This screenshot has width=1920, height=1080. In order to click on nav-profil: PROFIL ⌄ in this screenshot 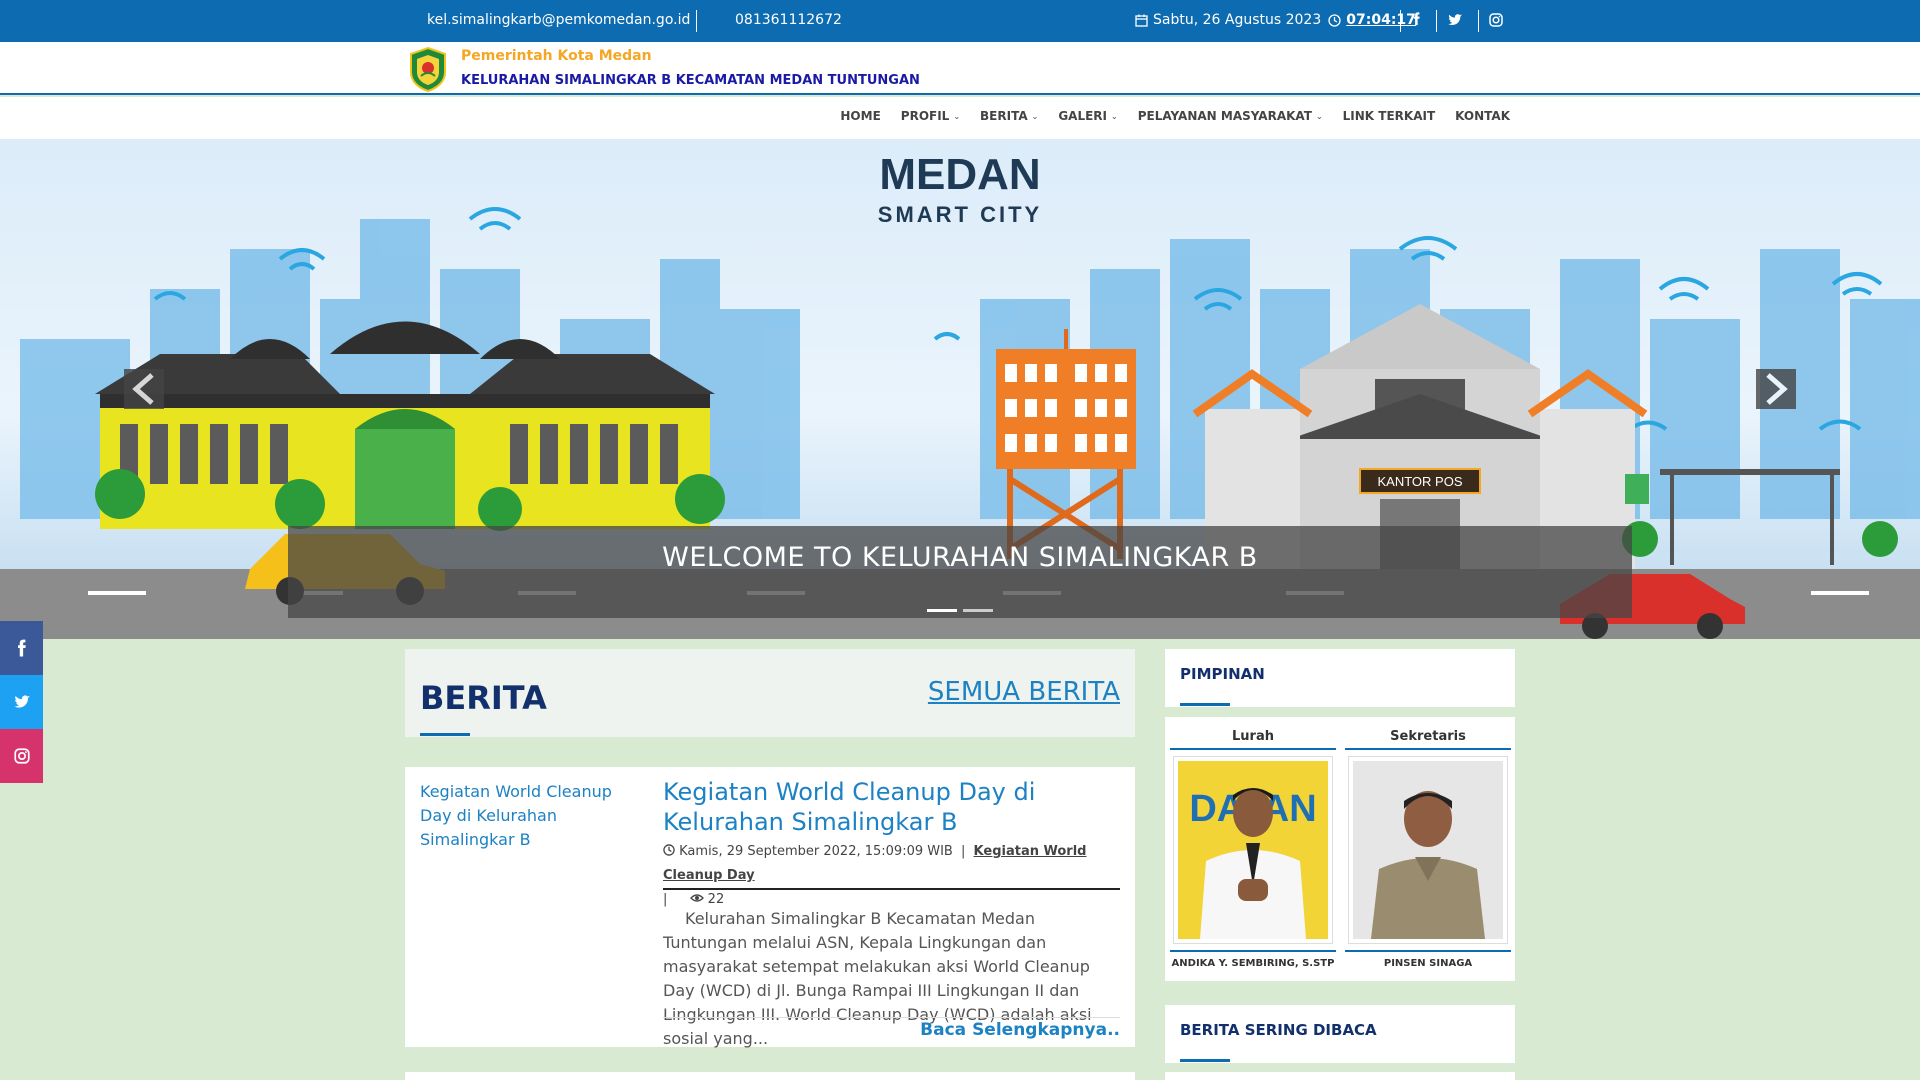, I will do `click(930, 116)`.